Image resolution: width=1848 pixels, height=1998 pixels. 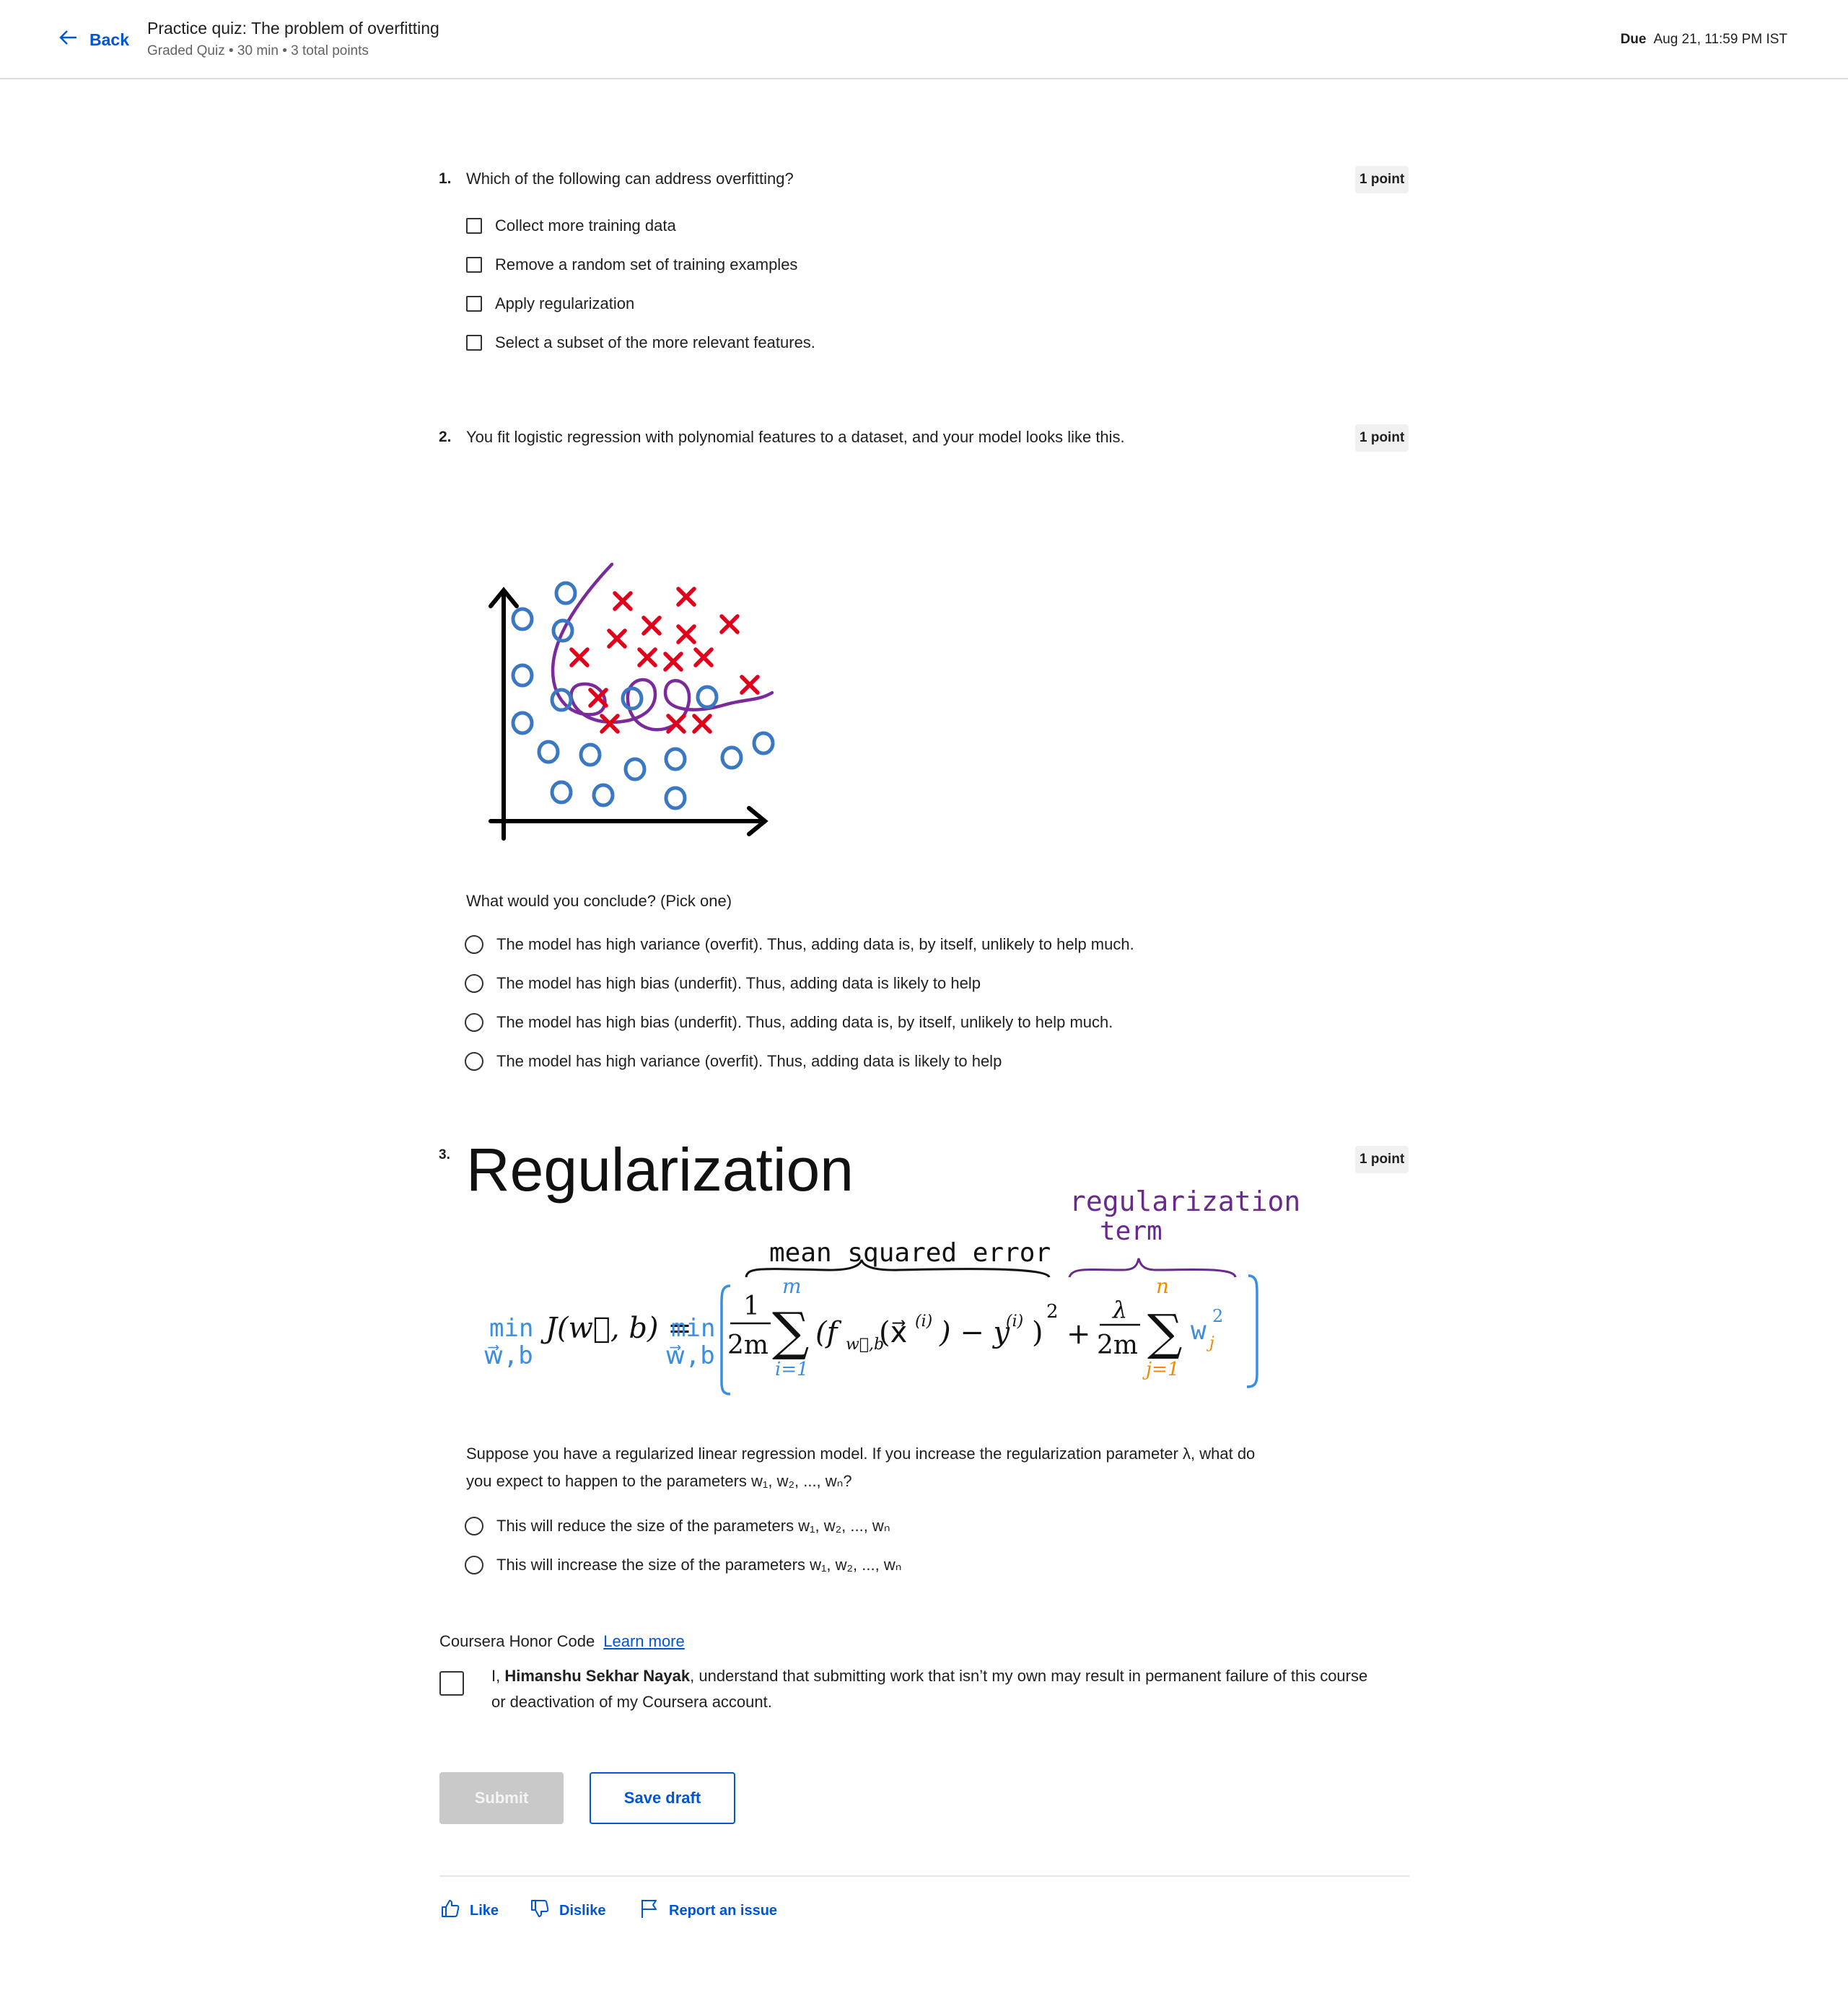 What do you see at coordinates (923, 1322) in the screenshot?
I see `sup-i: (i)` at bounding box center [923, 1322].